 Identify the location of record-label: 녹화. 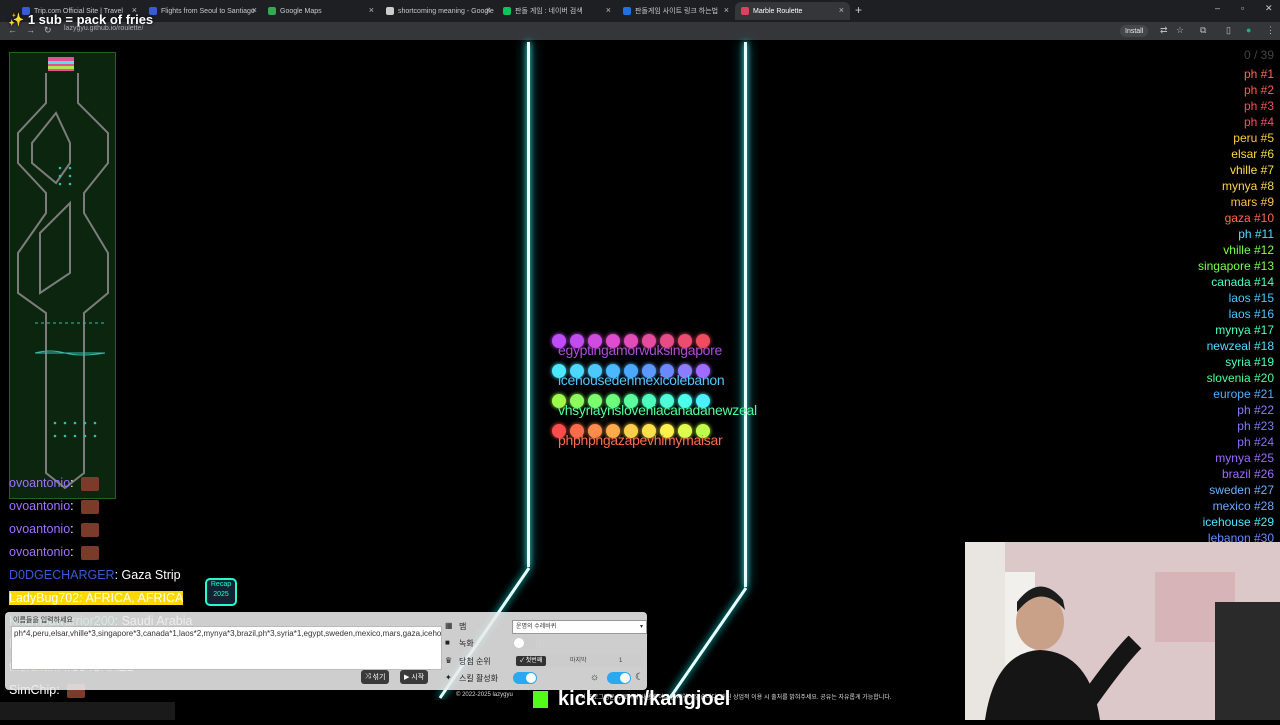
(466, 643).